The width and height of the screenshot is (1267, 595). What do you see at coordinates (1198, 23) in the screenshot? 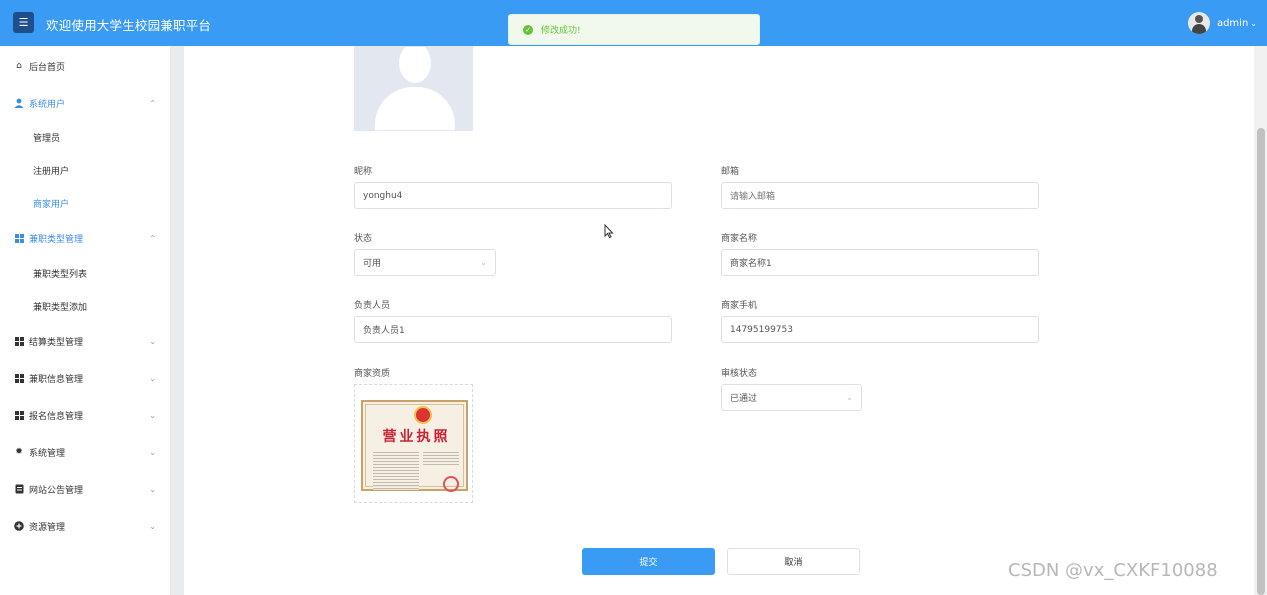
I see `avatar` at bounding box center [1198, 23].